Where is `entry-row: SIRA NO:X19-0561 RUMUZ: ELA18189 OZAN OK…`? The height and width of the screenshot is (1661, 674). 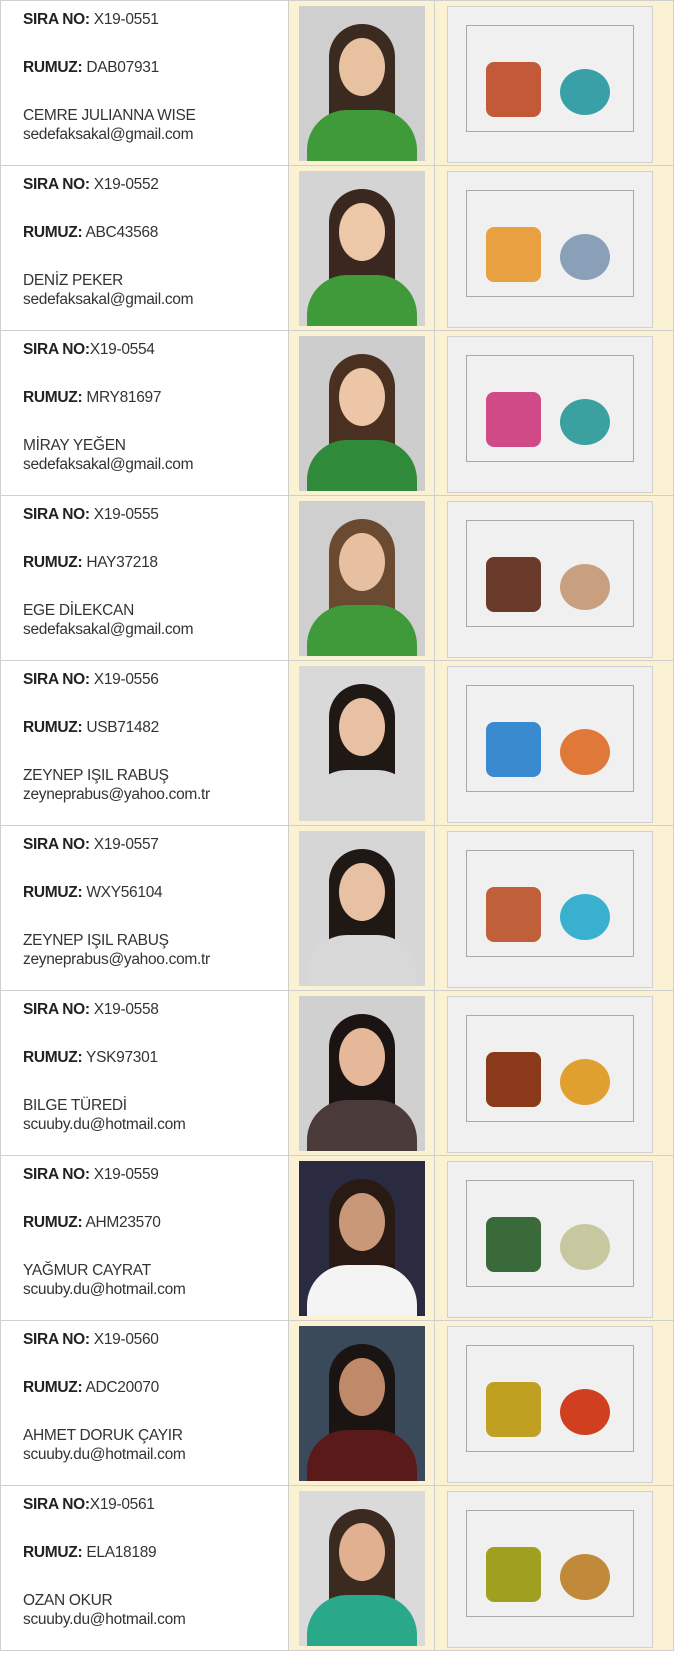 entry-row: SIRA NO:X19-0561 RUMUZ: ELA18189 OZAN OK… is located at coordinates (337, 1568).